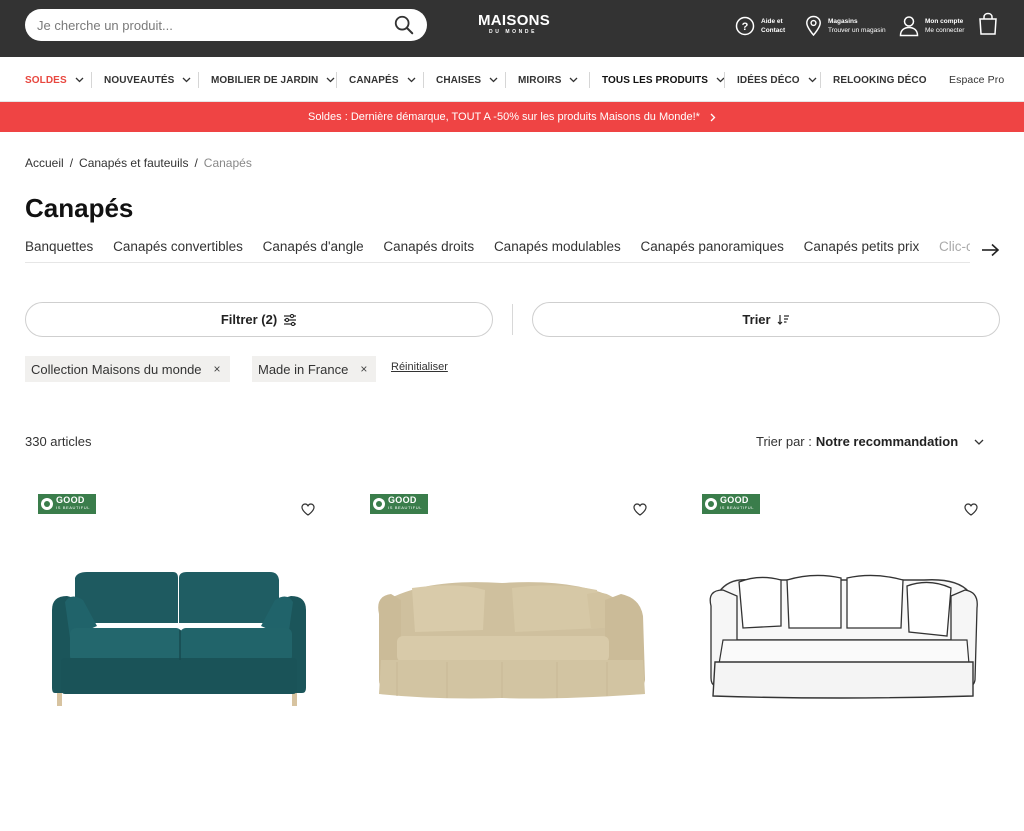  I want to click on sort-prefix: Trier par :, so click(784, 441).